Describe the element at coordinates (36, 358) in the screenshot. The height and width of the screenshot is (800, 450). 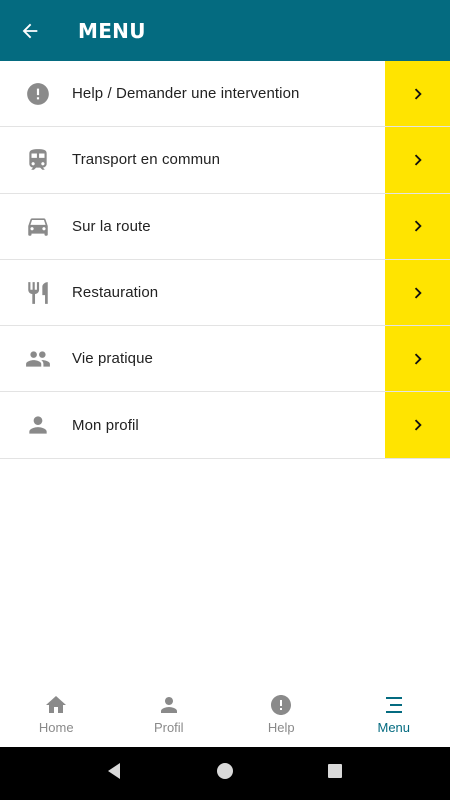
I see `people-icon` at that location.